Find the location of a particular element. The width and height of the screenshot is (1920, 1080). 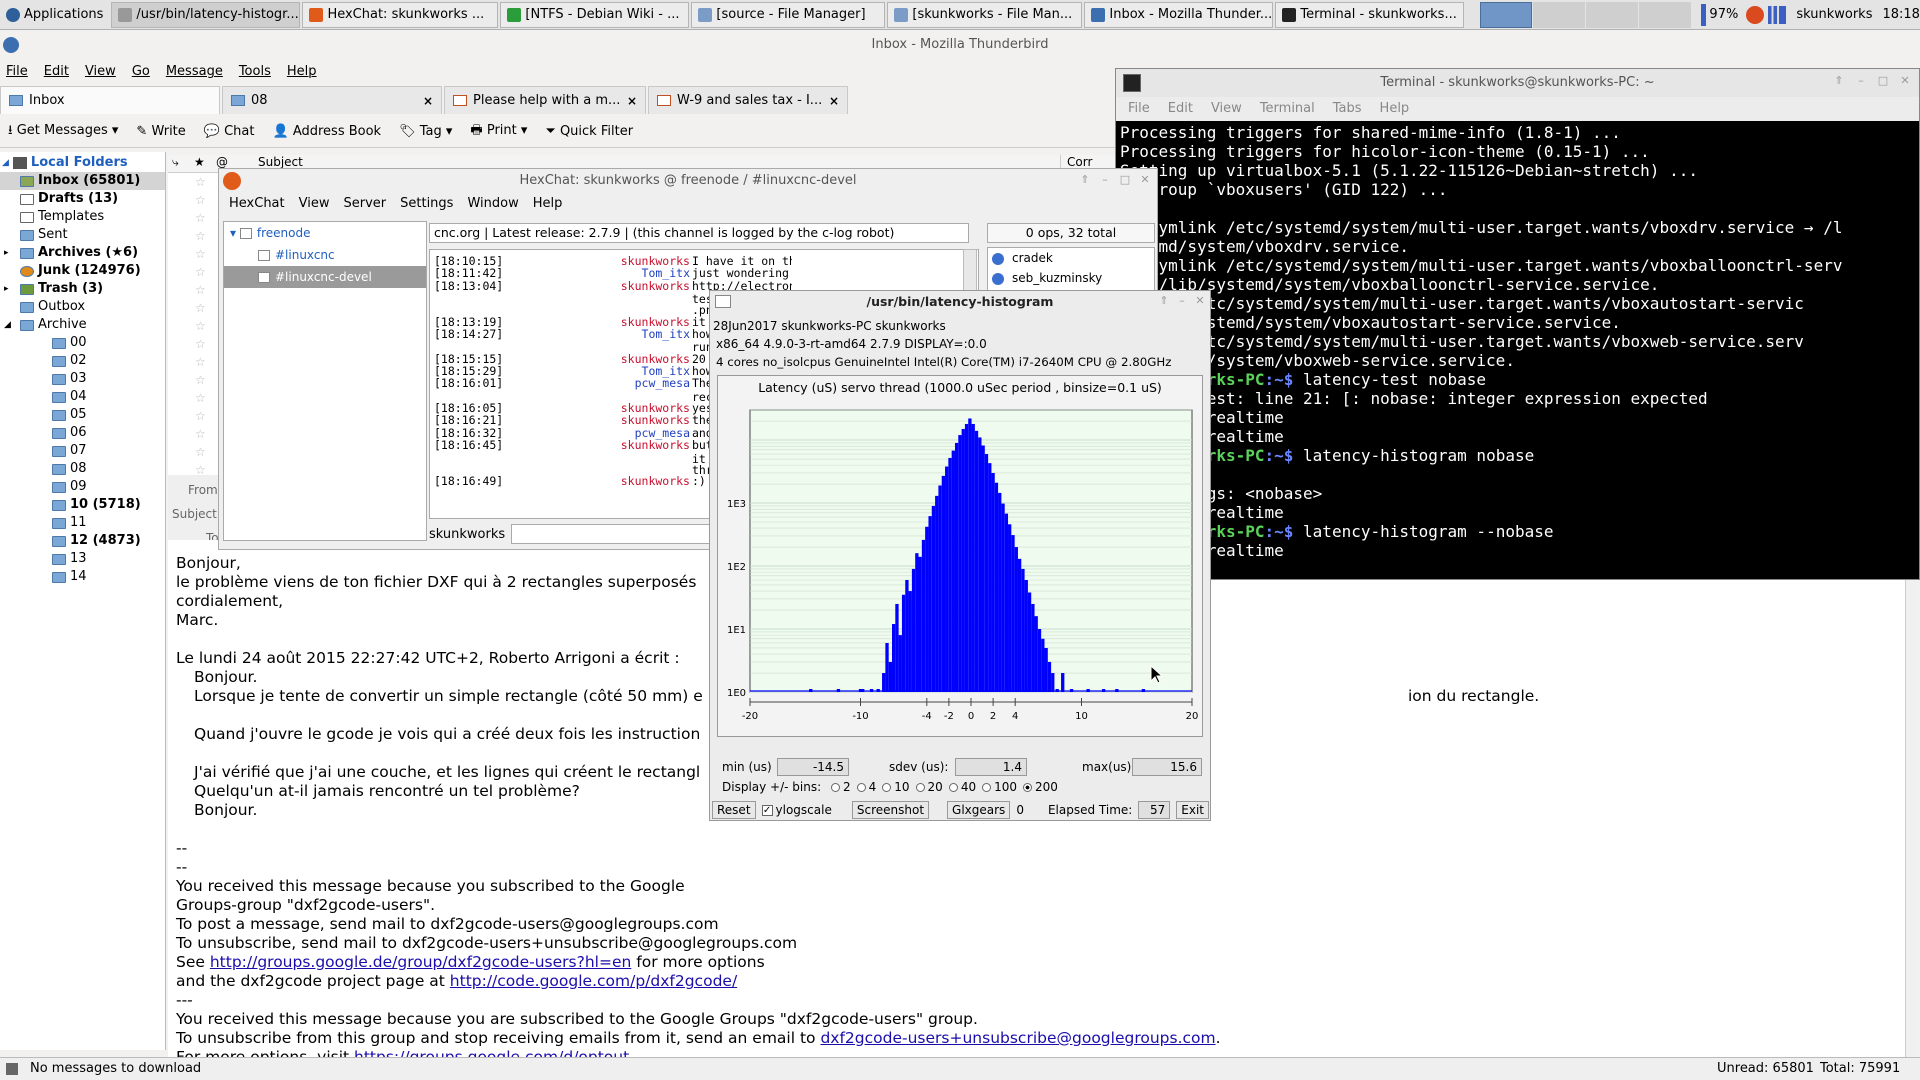

workspace-switcher is located at coordinates (1586, 14).